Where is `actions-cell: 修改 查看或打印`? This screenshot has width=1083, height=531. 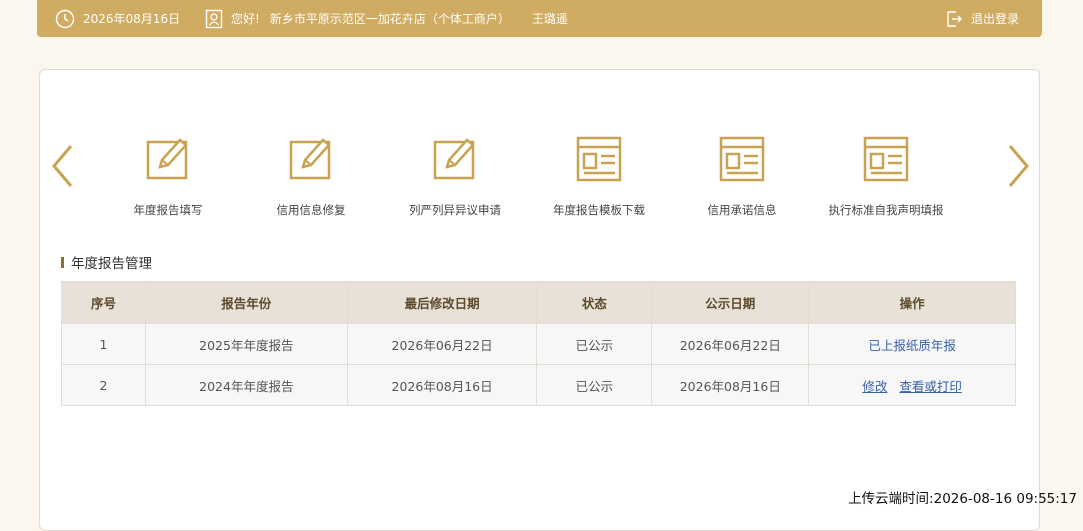
actions-cell: 修改 查看或打印 is located at coordinates (912, 385).